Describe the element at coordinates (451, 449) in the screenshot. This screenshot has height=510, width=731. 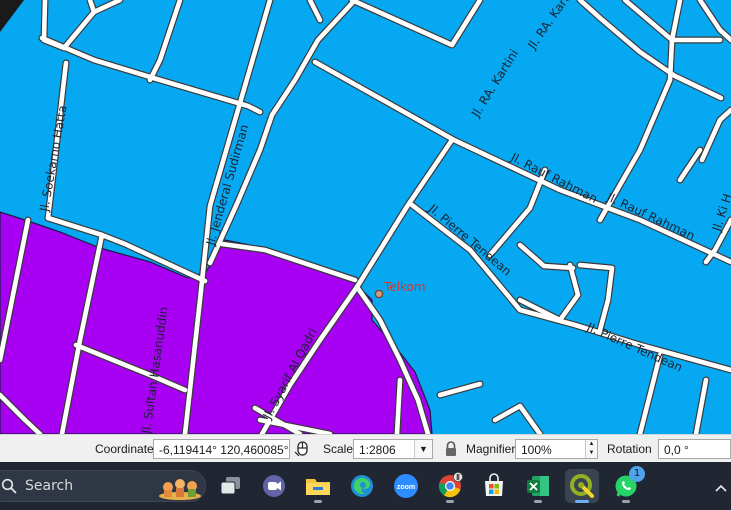
I see `lock-icon` at that location.